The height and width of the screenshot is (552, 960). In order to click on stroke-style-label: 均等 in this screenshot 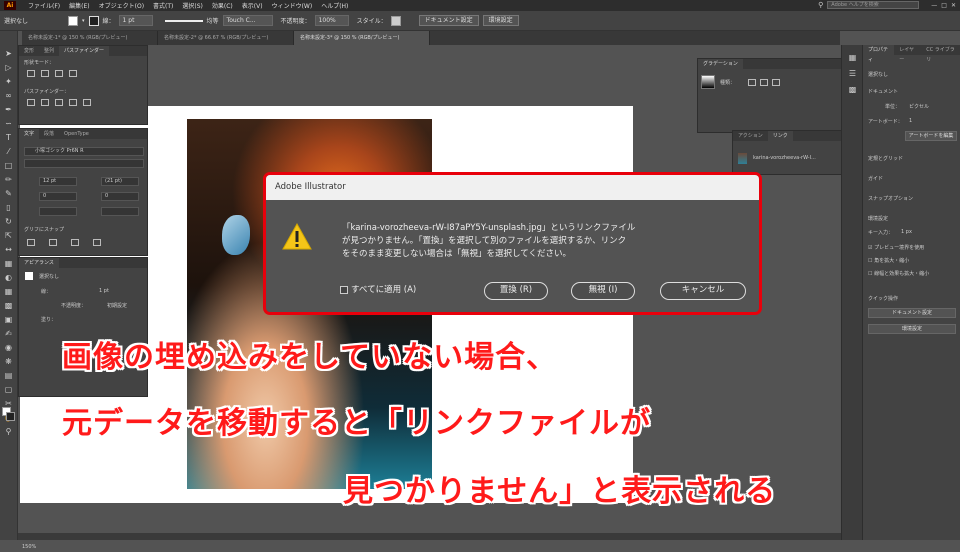, I will do `click(213, 20)`.